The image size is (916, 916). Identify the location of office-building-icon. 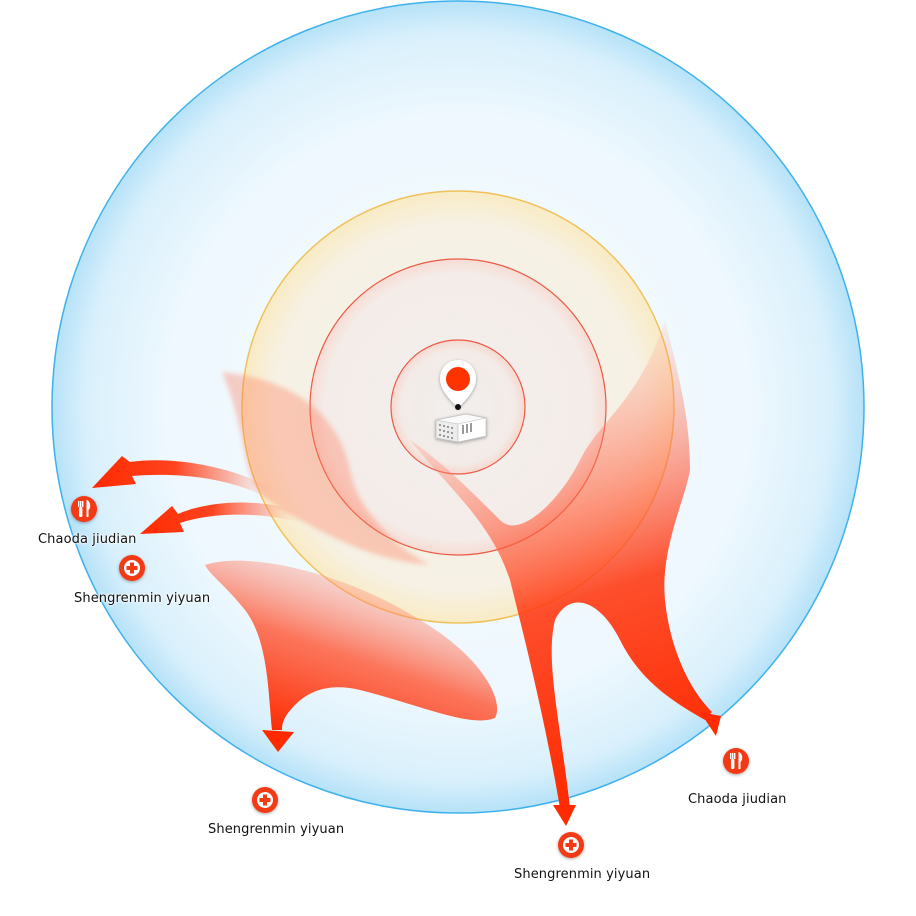
(461, 428).